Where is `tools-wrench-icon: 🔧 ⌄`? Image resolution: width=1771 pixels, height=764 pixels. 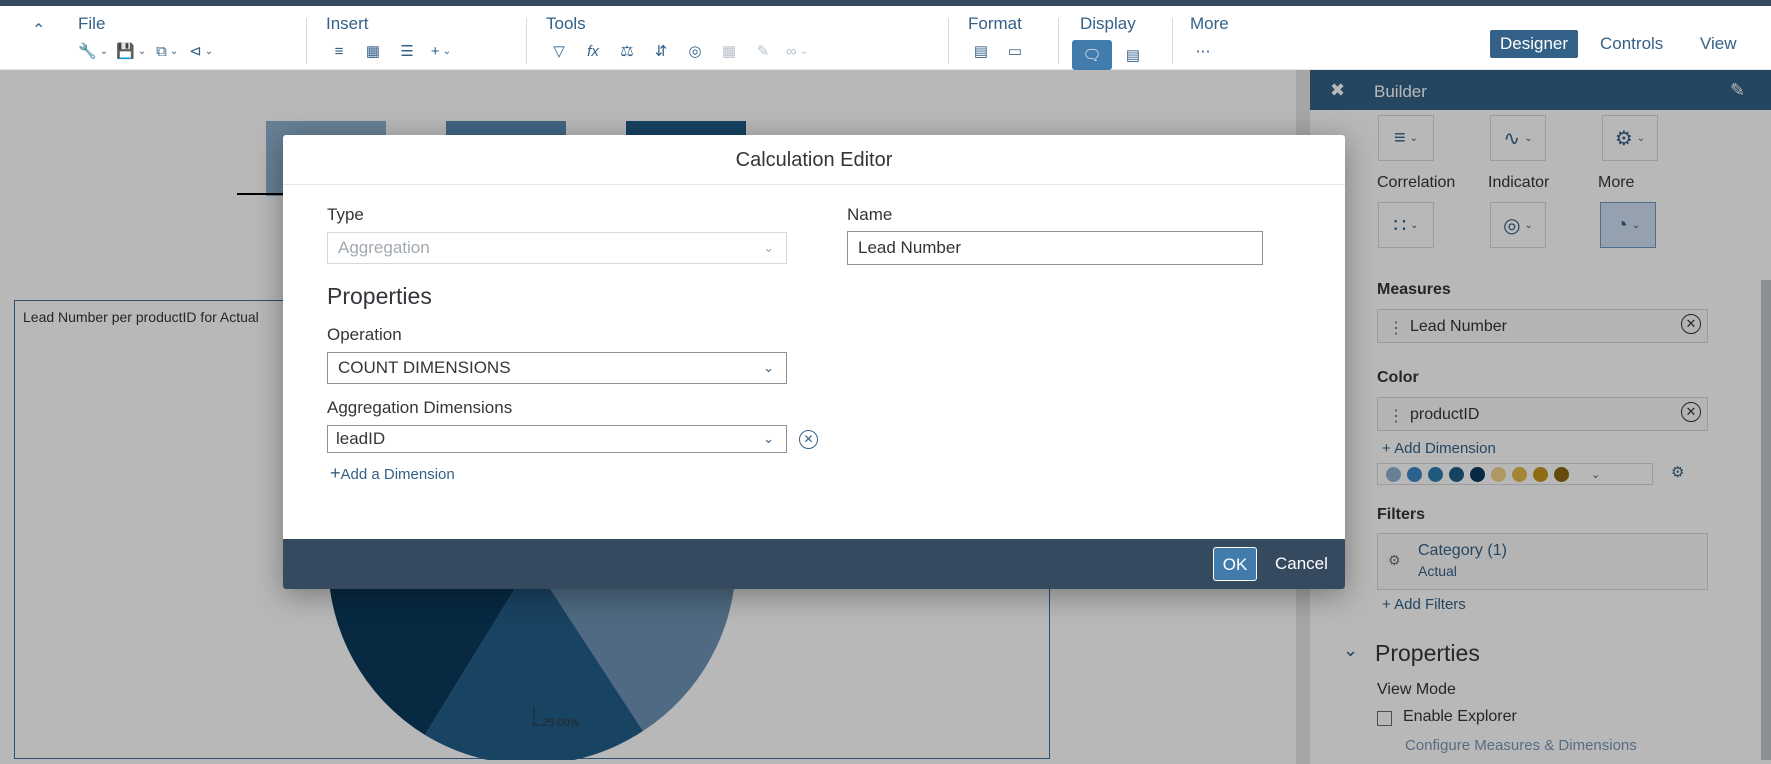 tools-wrench-icon: 🔧 ⌄ is located at coordinates (93, 51).